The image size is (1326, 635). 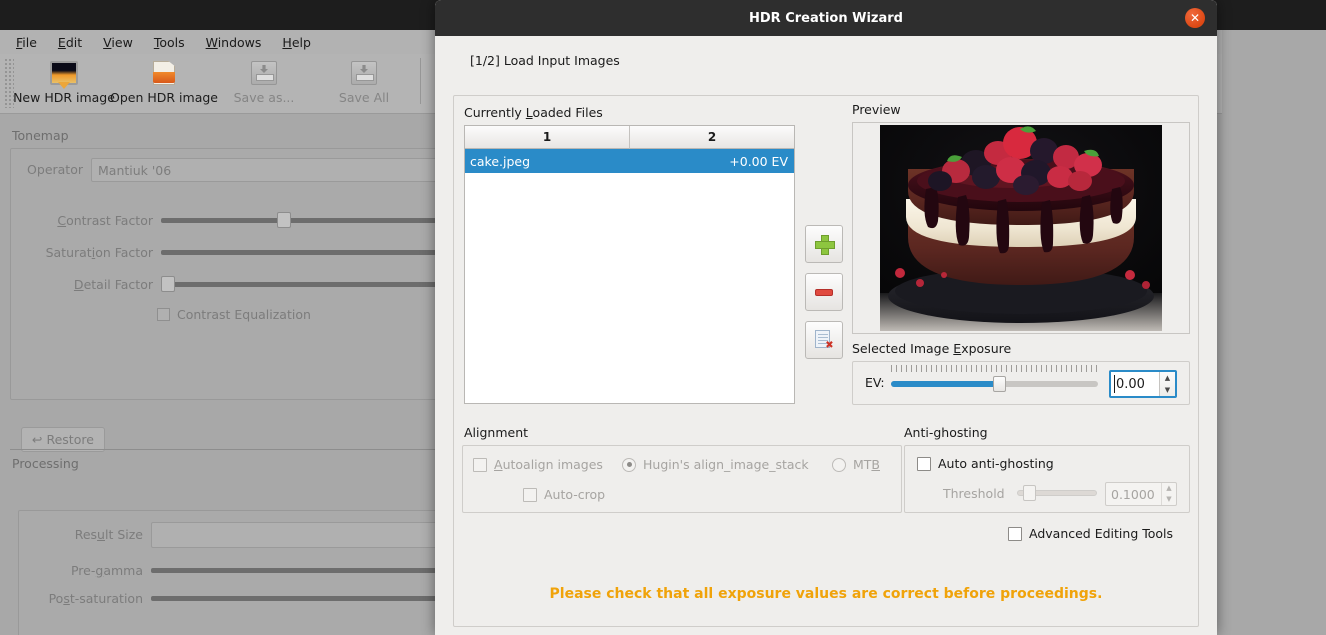 I want to click on toolbar-save-all: Save All, so click(x=364, y=82).